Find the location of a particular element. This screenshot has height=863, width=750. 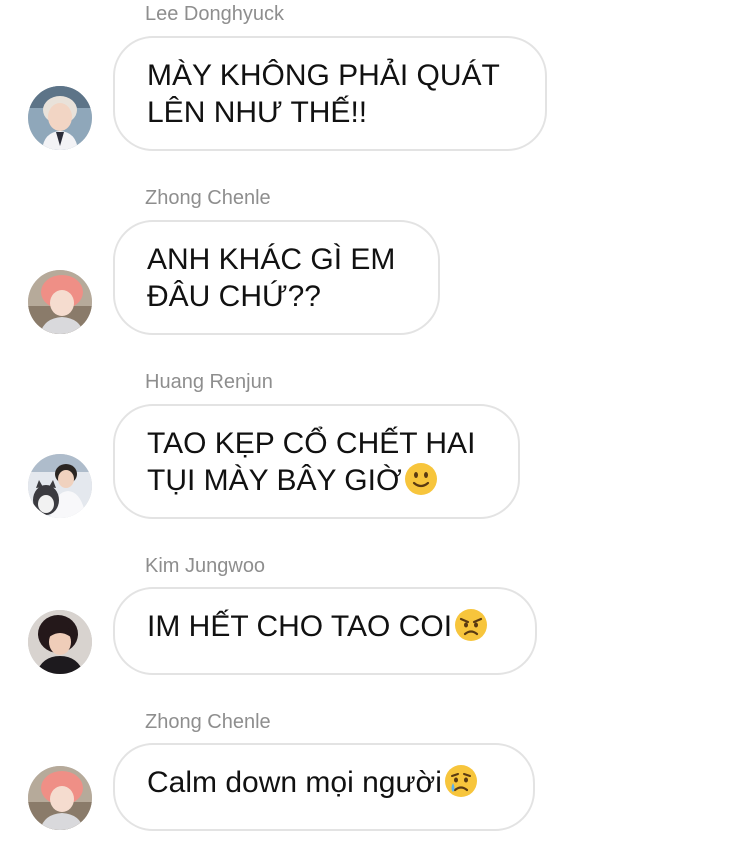

message-bubble: ANH KHÁC GÌ EM ĐÂU CHỨ?? is located at coordinates (276, 277).